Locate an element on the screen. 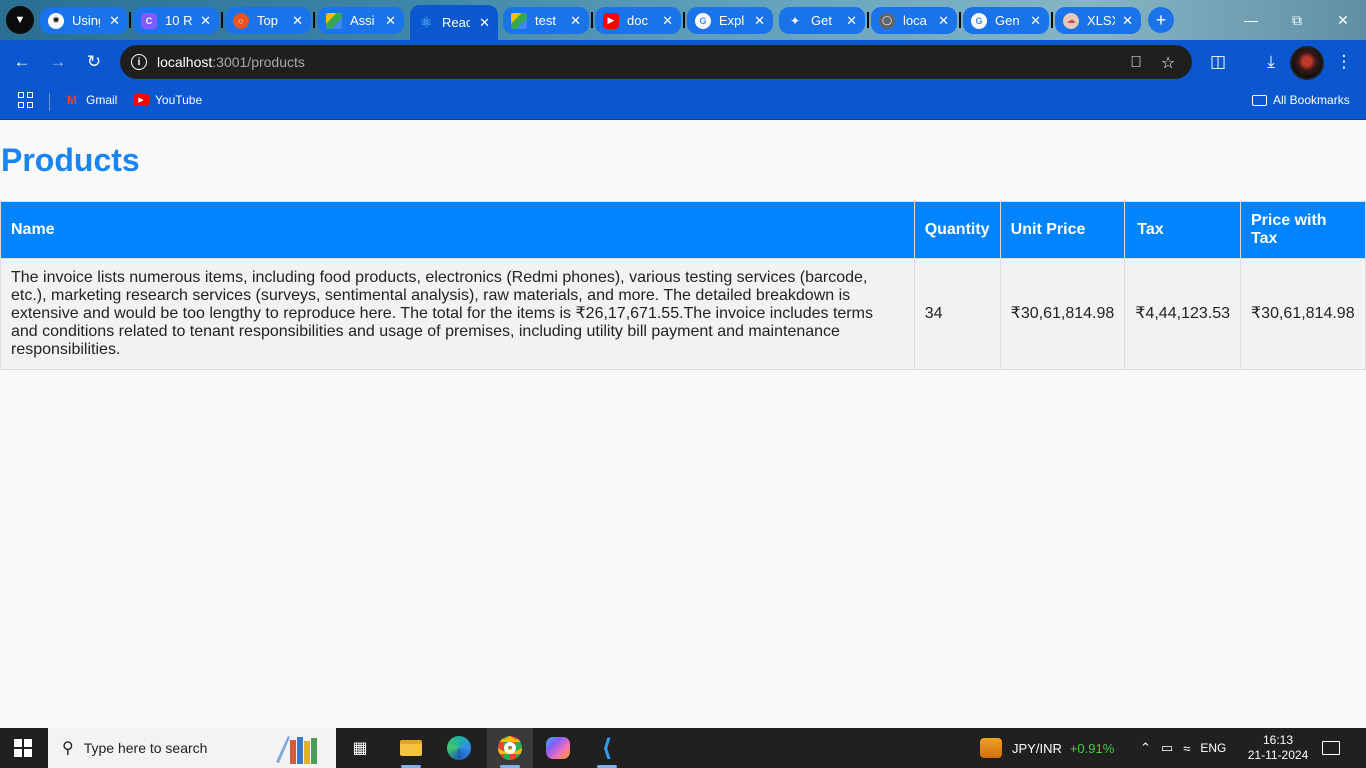 This screenshot has width=1366, height=768. copilot-button is located at coordinates (558, 748).